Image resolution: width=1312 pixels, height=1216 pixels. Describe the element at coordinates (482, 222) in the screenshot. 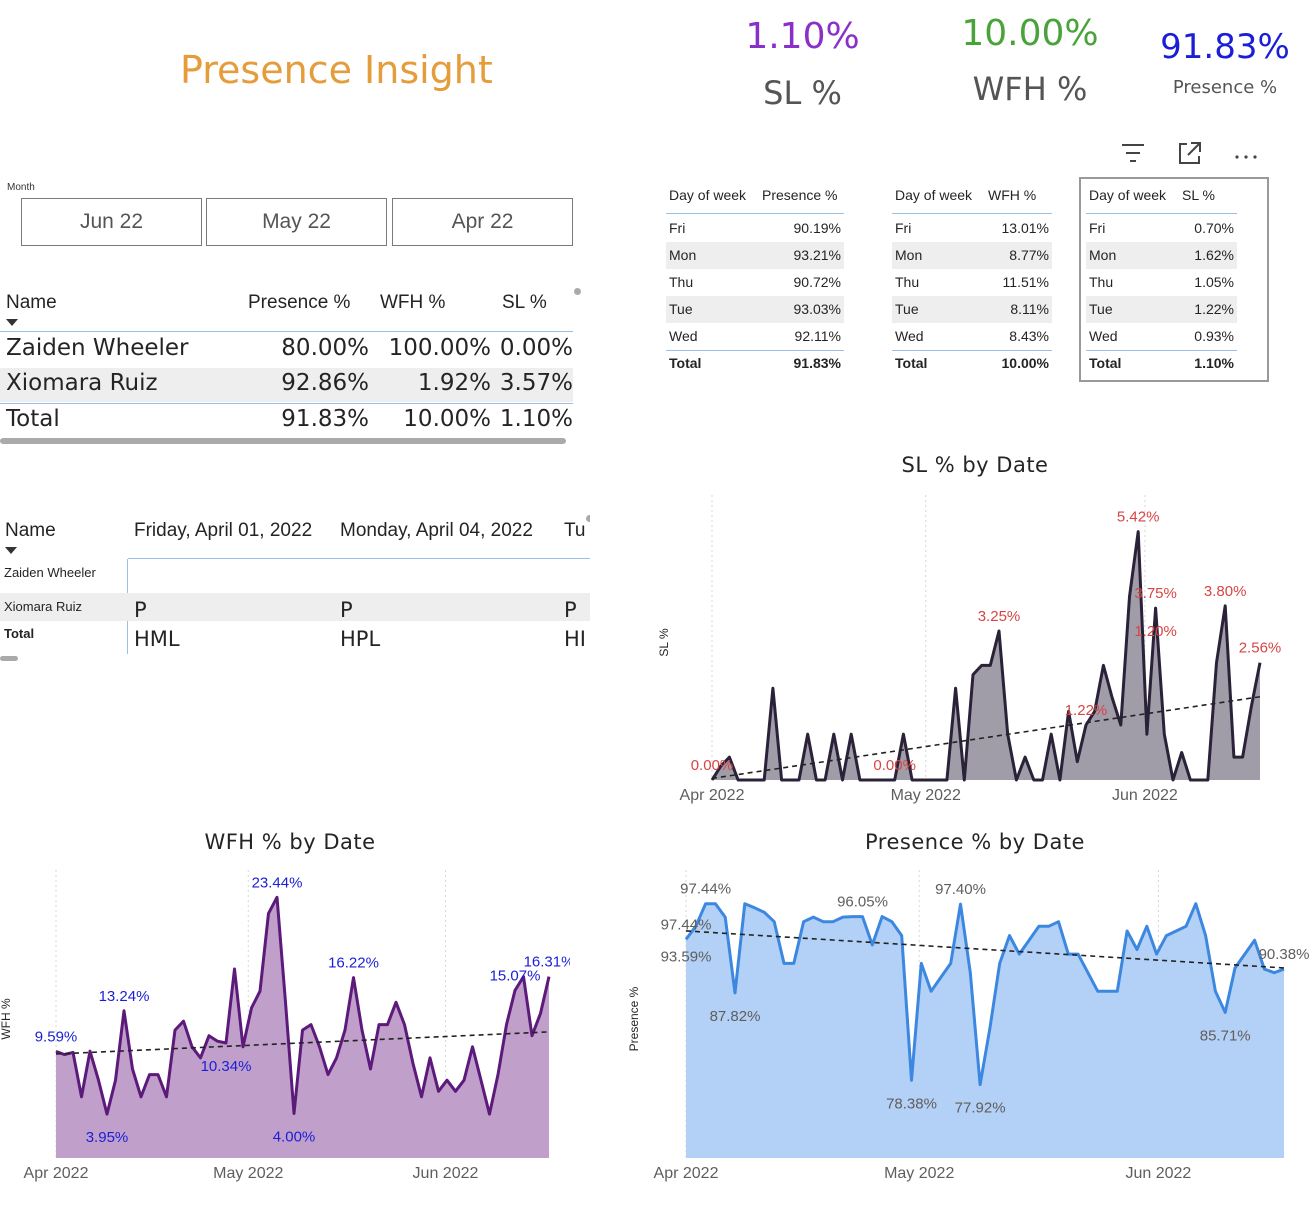

I see `slicer-option-apr-22: Apr 22` at that location.